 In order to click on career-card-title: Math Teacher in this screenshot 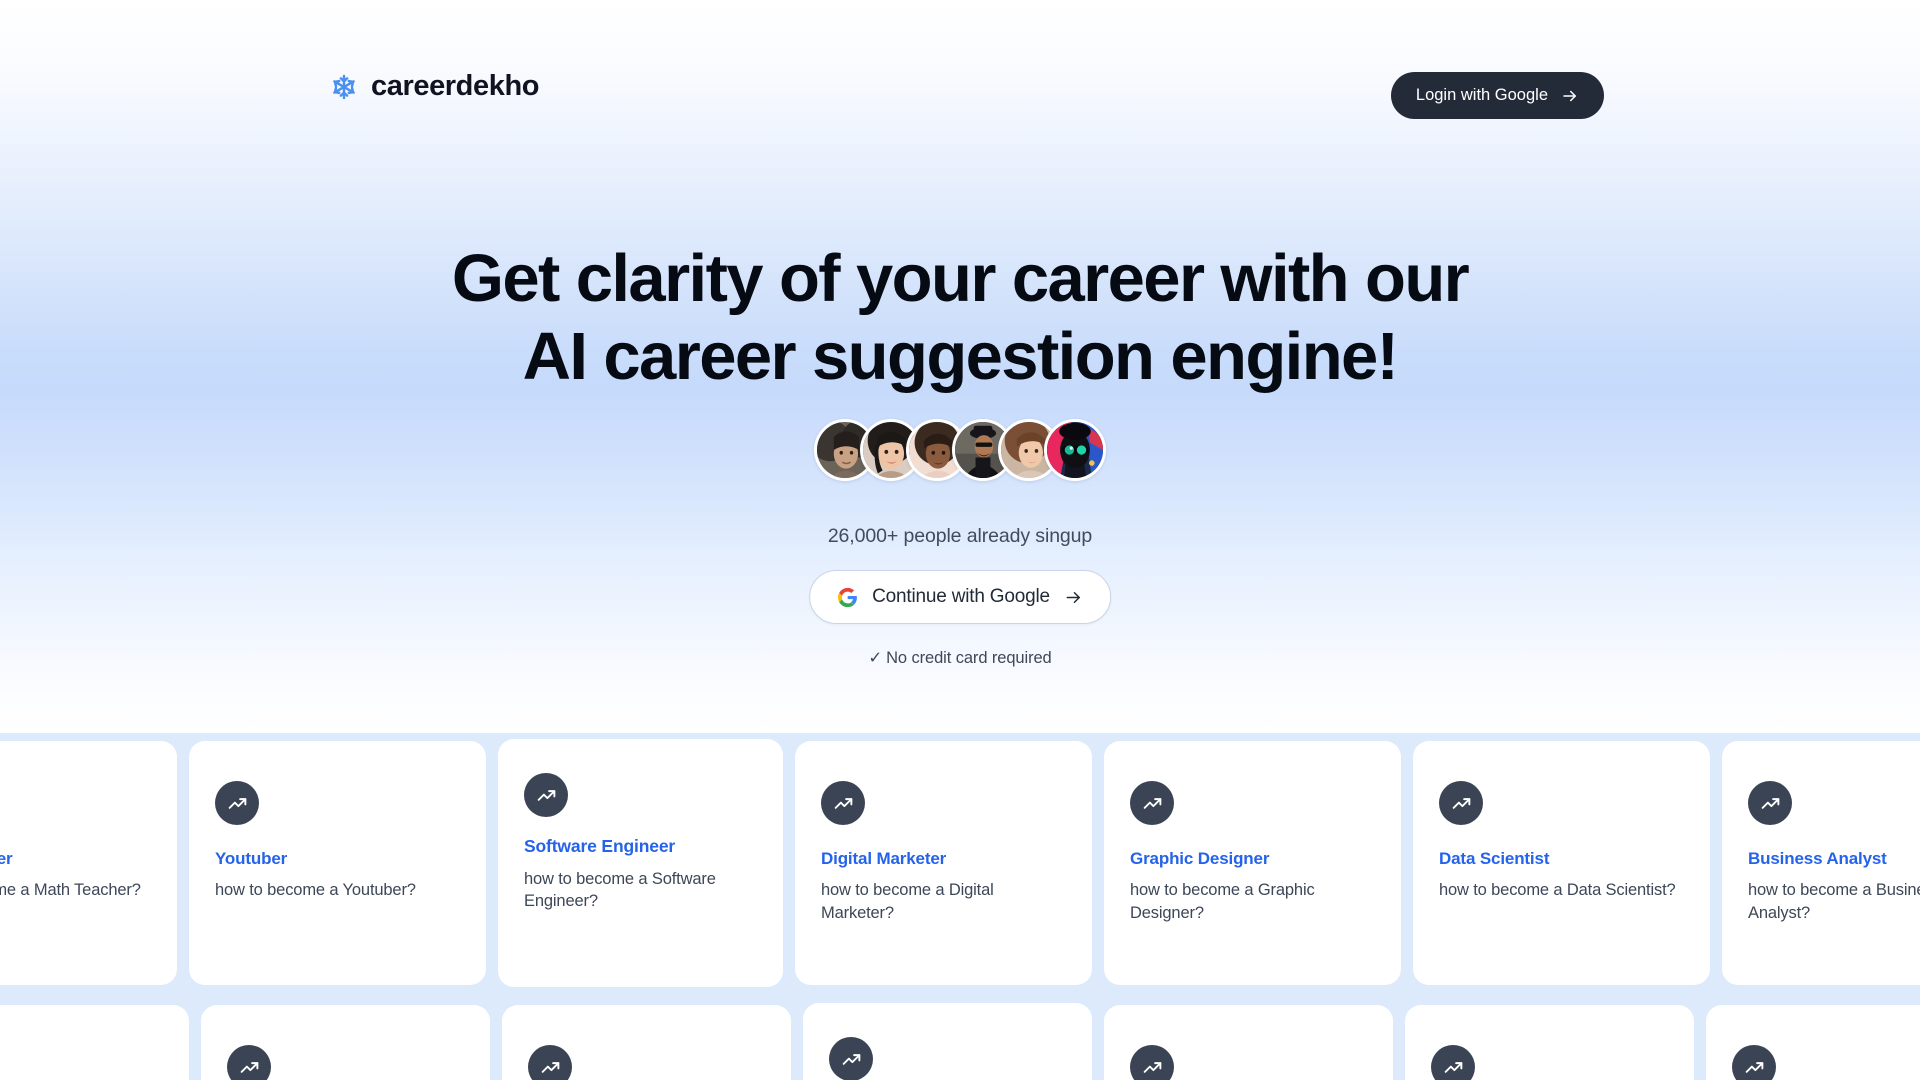, I will do `click(6, 858)`.